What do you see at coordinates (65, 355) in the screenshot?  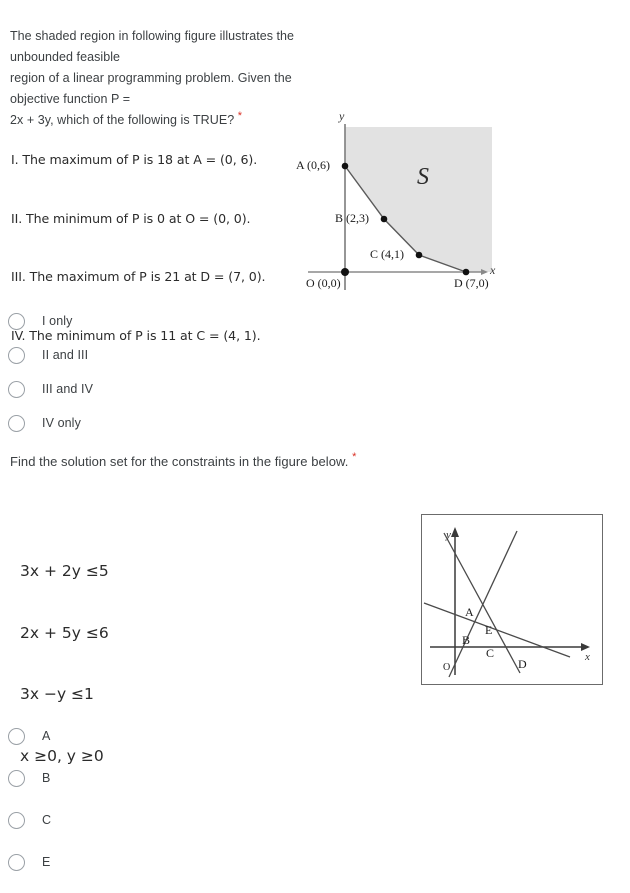 I see `option-q1-ii-and-iii-label: II and III` at bounding box center [65, 355].